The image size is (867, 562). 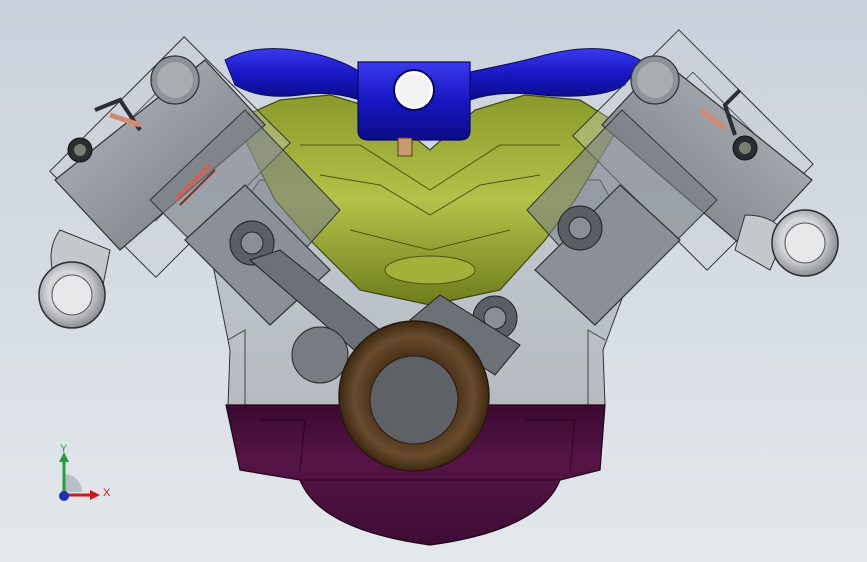 I want to click on right-exhaust-port, so click(x=786, y=243).